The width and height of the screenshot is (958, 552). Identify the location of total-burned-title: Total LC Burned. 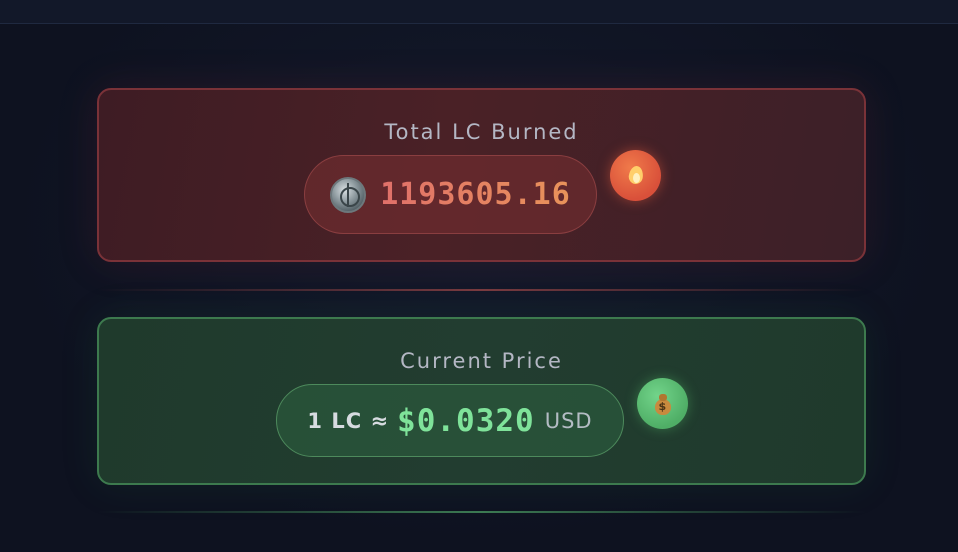
(481, 132).